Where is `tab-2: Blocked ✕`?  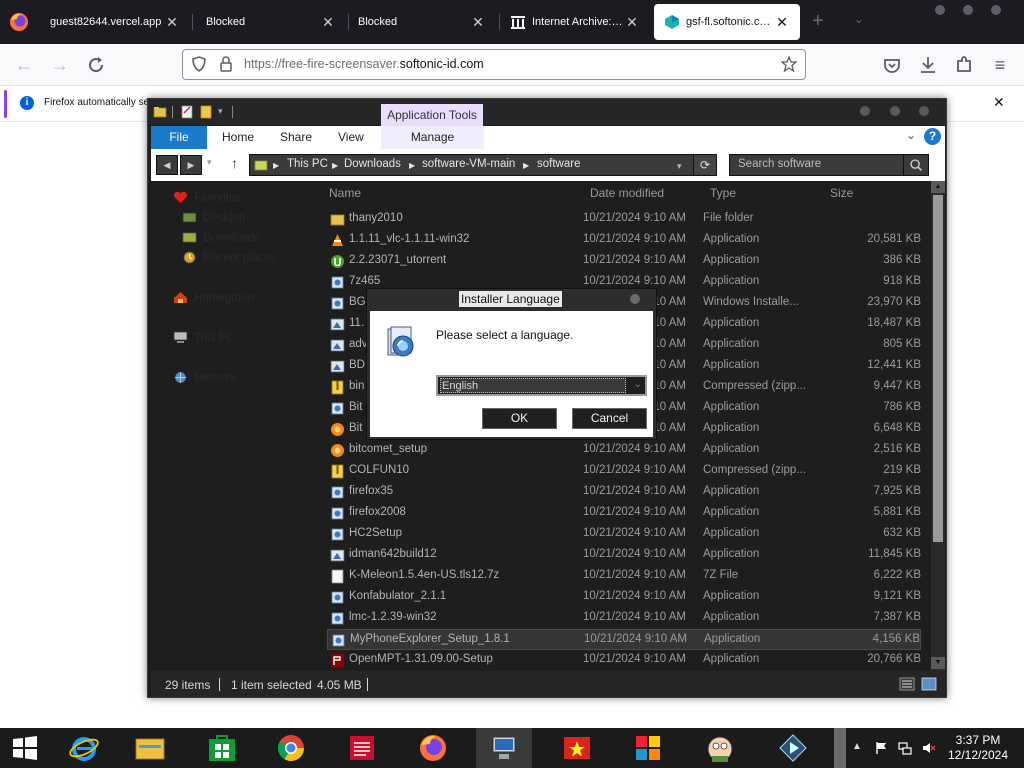
tab-2: Blocked ✕ is located at coordinates (271, 22).